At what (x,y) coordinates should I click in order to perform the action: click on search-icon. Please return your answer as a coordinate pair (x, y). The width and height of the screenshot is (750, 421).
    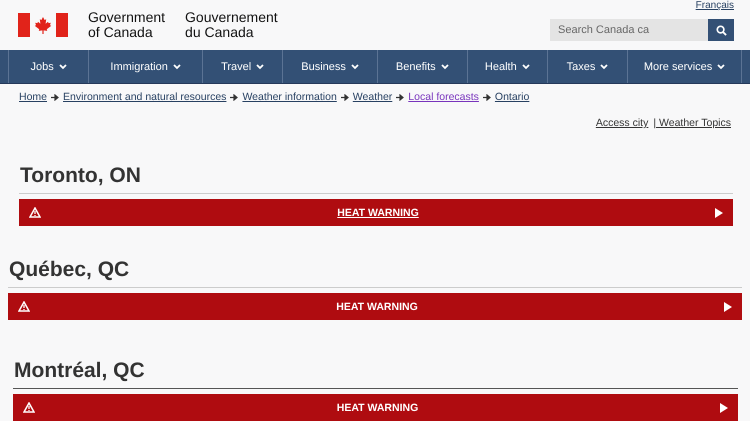
    Looking at the image, I should click on (721, 30).